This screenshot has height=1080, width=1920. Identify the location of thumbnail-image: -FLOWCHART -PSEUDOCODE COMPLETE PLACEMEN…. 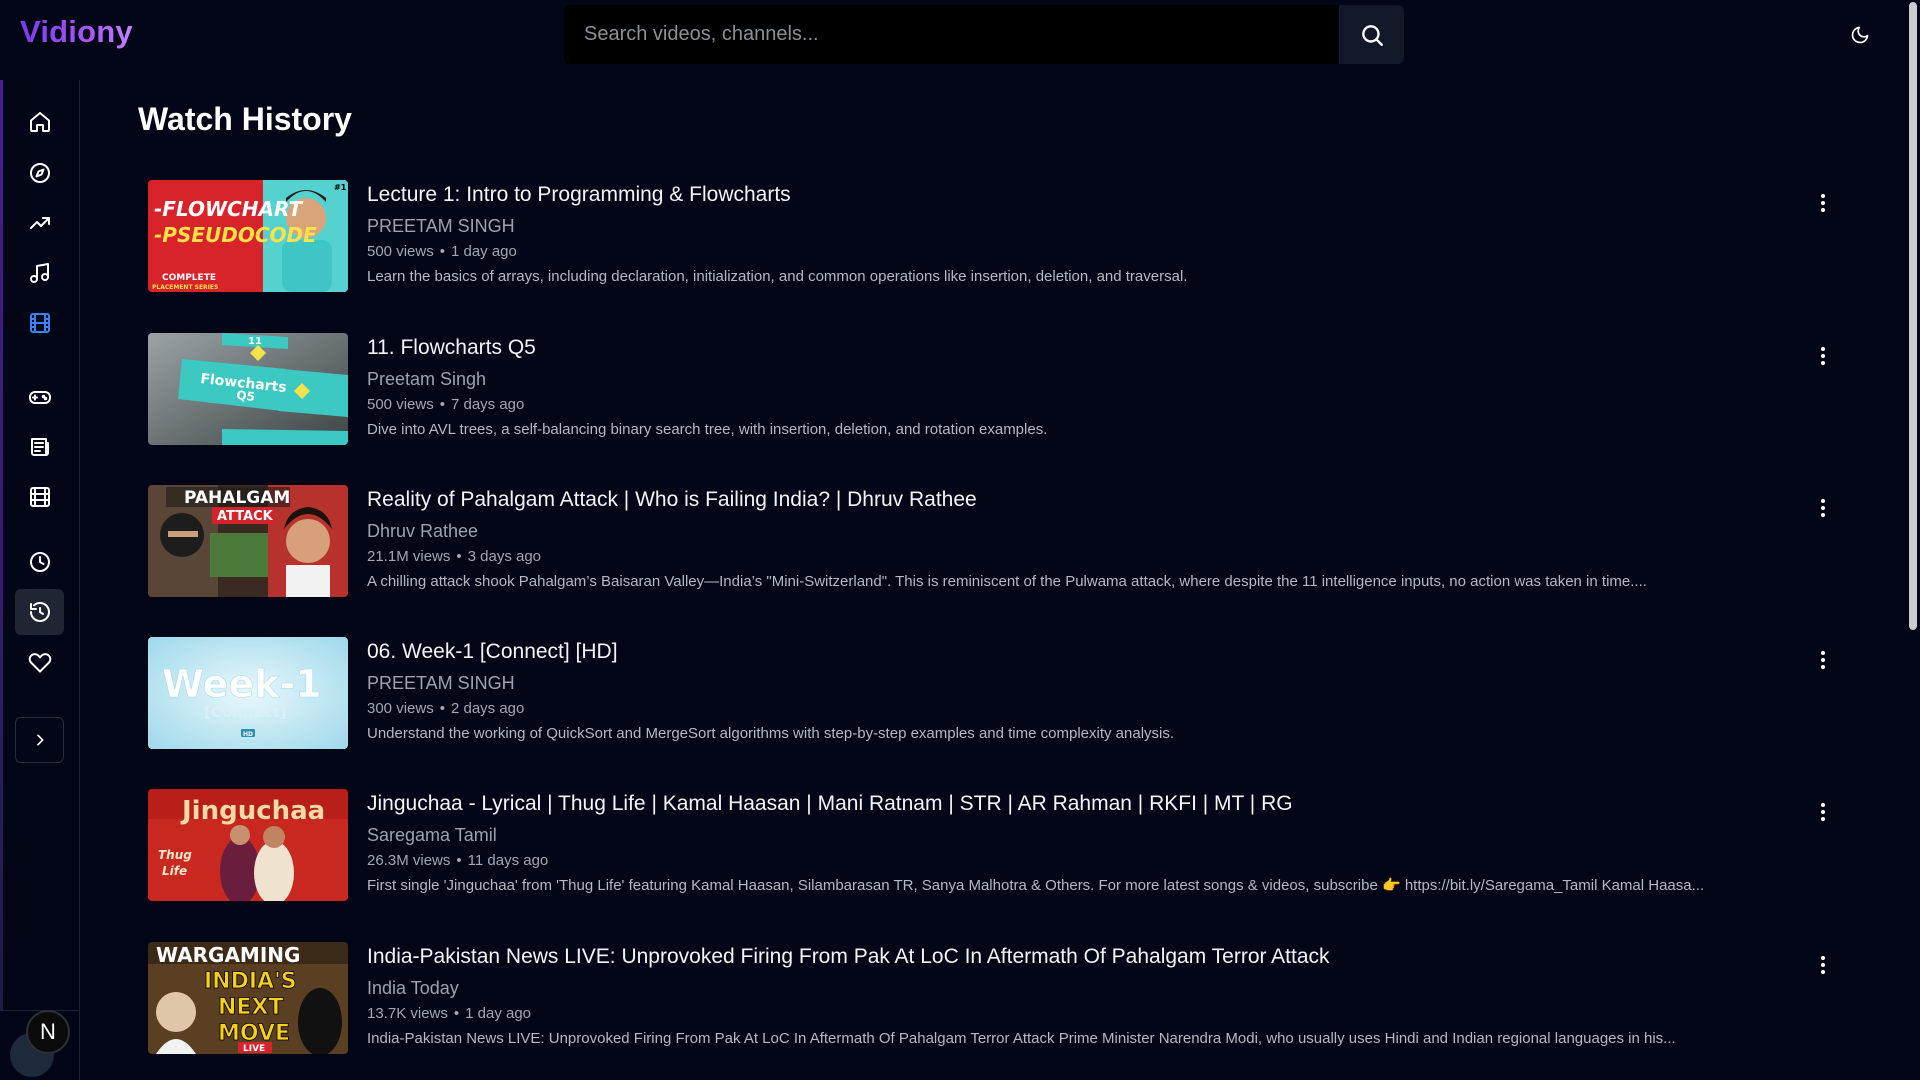
(248, 236).